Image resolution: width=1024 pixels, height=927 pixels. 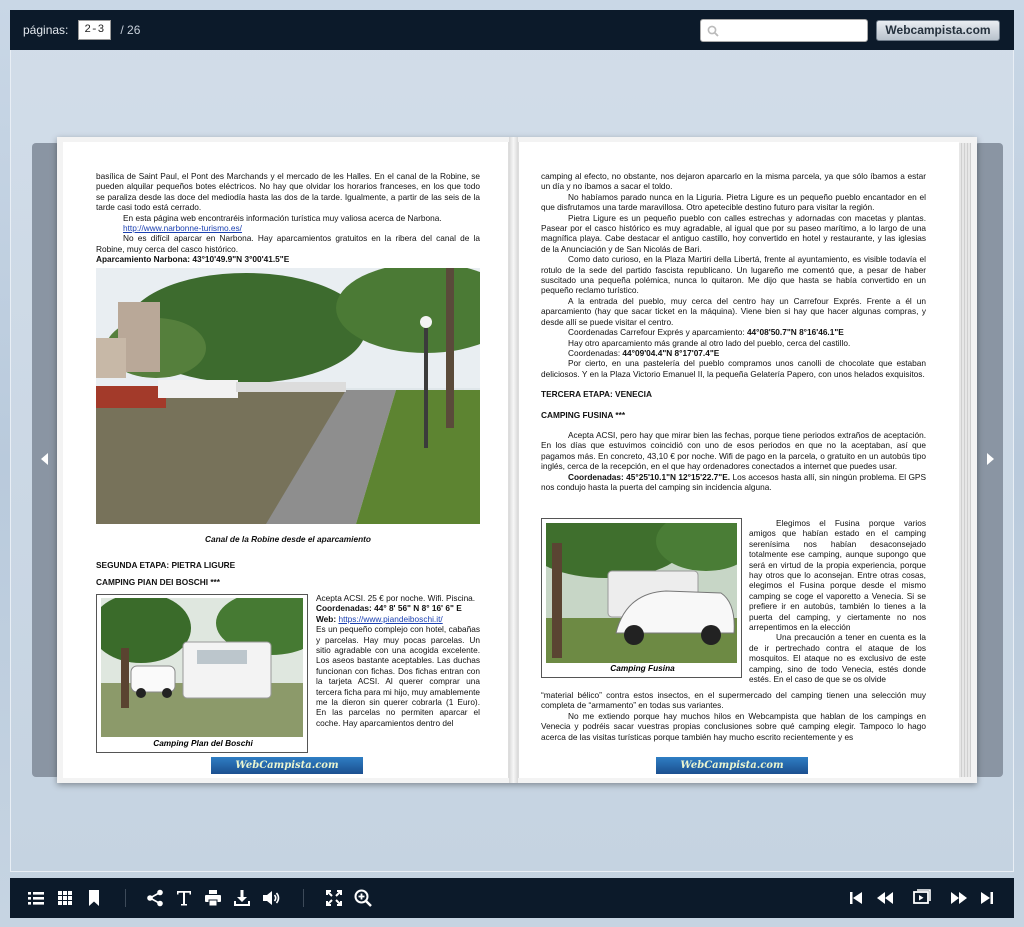 I want to click on fullscreen-icon, so click(x=334, y=898).